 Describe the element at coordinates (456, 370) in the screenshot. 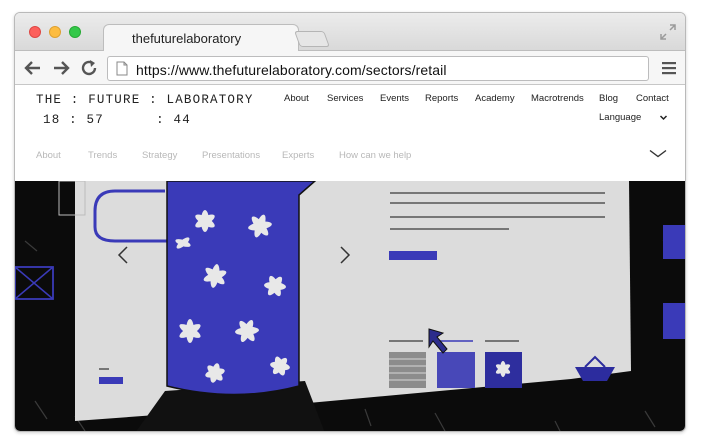

I see `product-tile-blue` at that location.